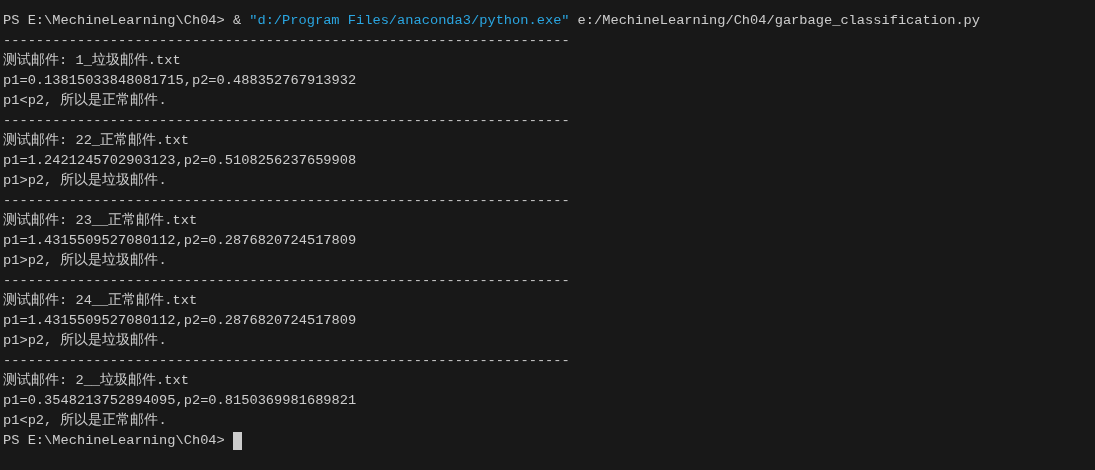 This screenshot has width=1095, height=470. Describe the element at coordinates (100, 220) in the screenshot. I see `output-line: 测试邮件: 23__正常邮件.txt` at that location.